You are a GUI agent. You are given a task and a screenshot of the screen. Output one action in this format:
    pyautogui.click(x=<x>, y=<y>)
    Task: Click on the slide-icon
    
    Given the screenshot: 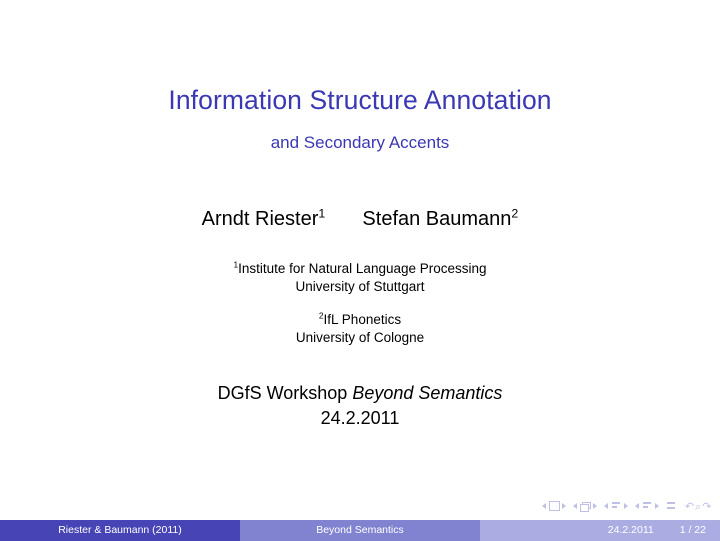 What is the action you would take?
    pyautogui.click(x=554, y=506)
    